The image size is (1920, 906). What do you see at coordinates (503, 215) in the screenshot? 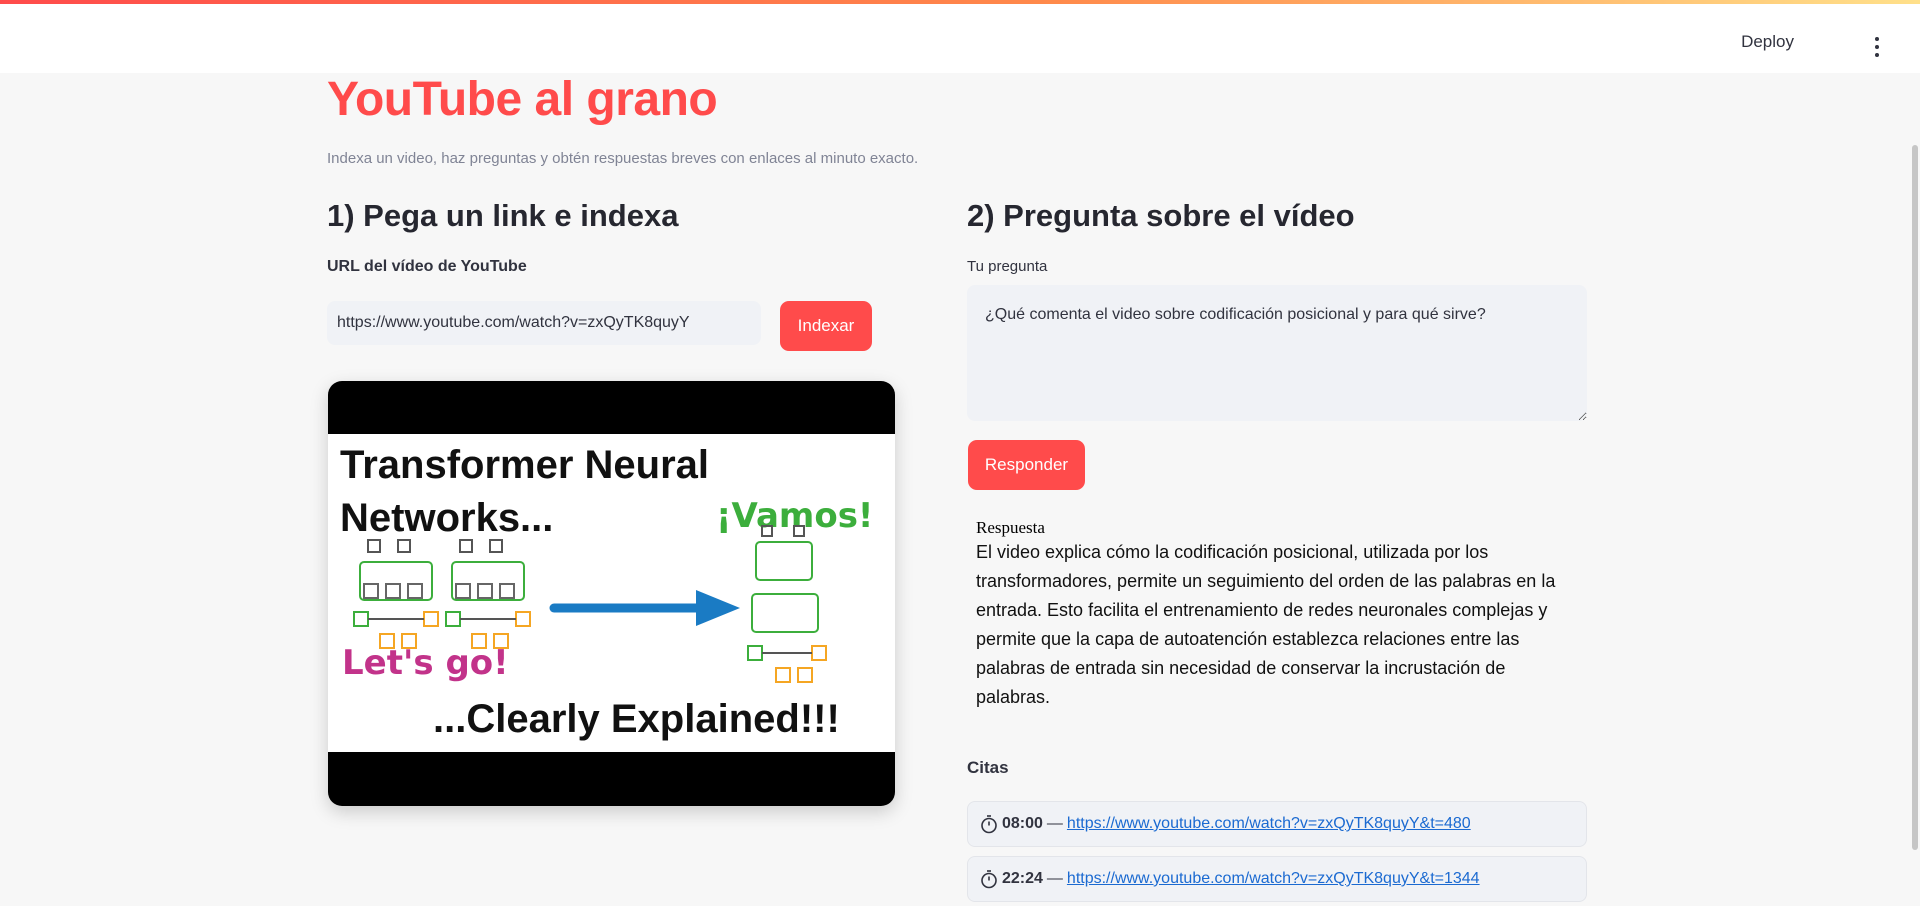
I see `section-heading-index: 1) Pega un link e indexa` at bounding box center [503, 215].